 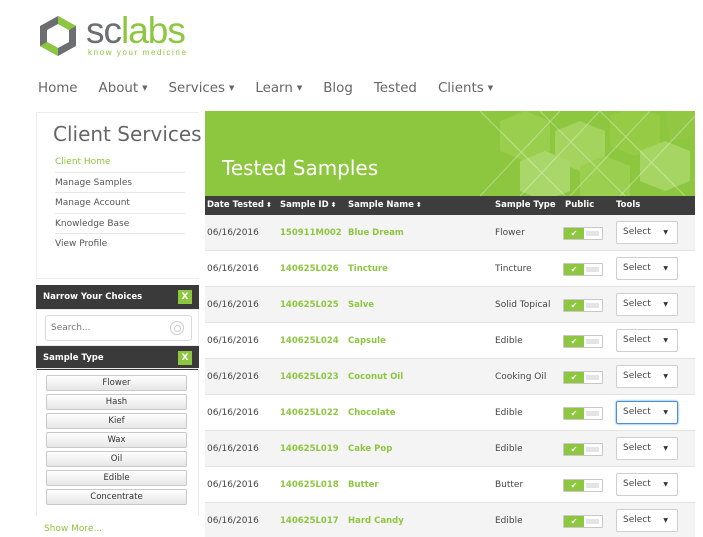 I want to click on sample-type-edible-button: Edible, so click(x=116, y=478).